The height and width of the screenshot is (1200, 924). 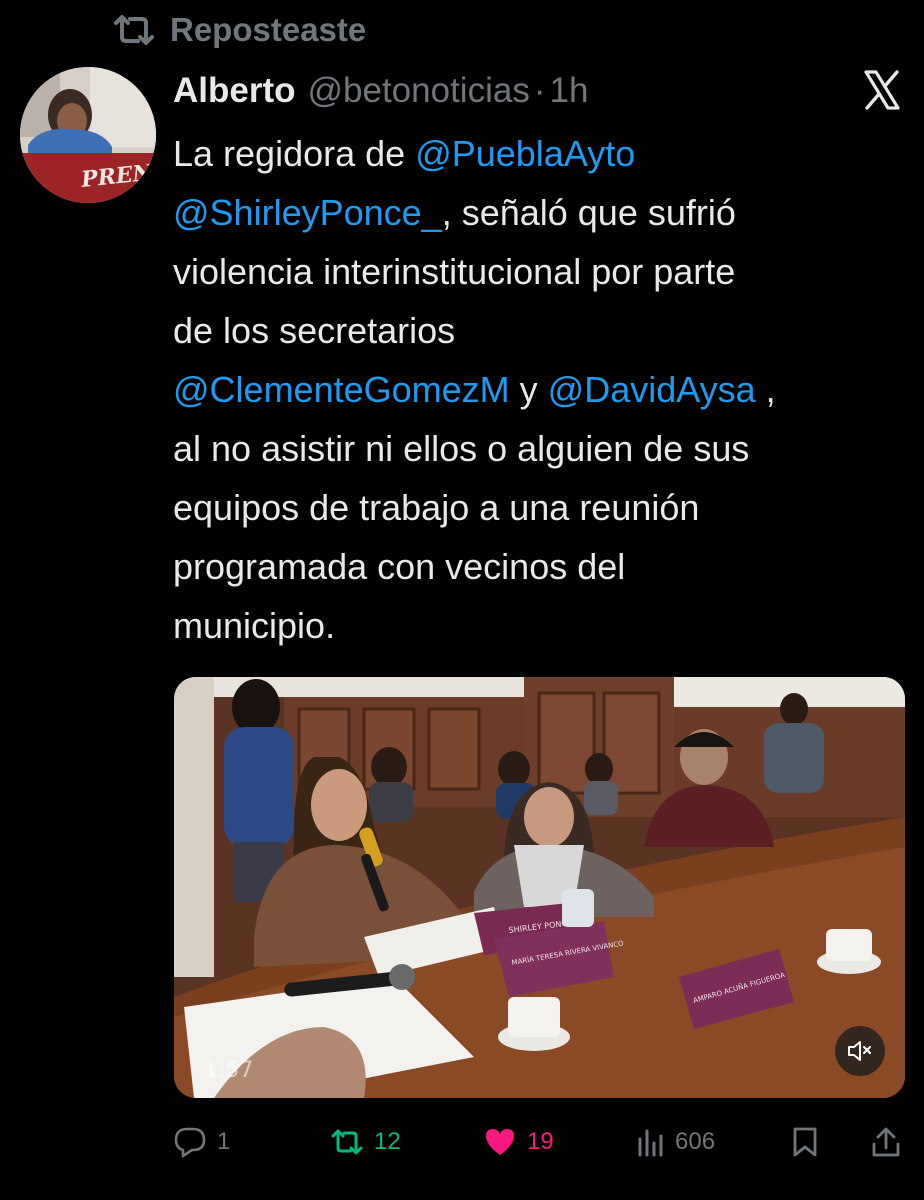 What do you see at coordinates (224, 1141) in the screenshot?
I see `reply-count: 1` at bounding box center [224, 1141].